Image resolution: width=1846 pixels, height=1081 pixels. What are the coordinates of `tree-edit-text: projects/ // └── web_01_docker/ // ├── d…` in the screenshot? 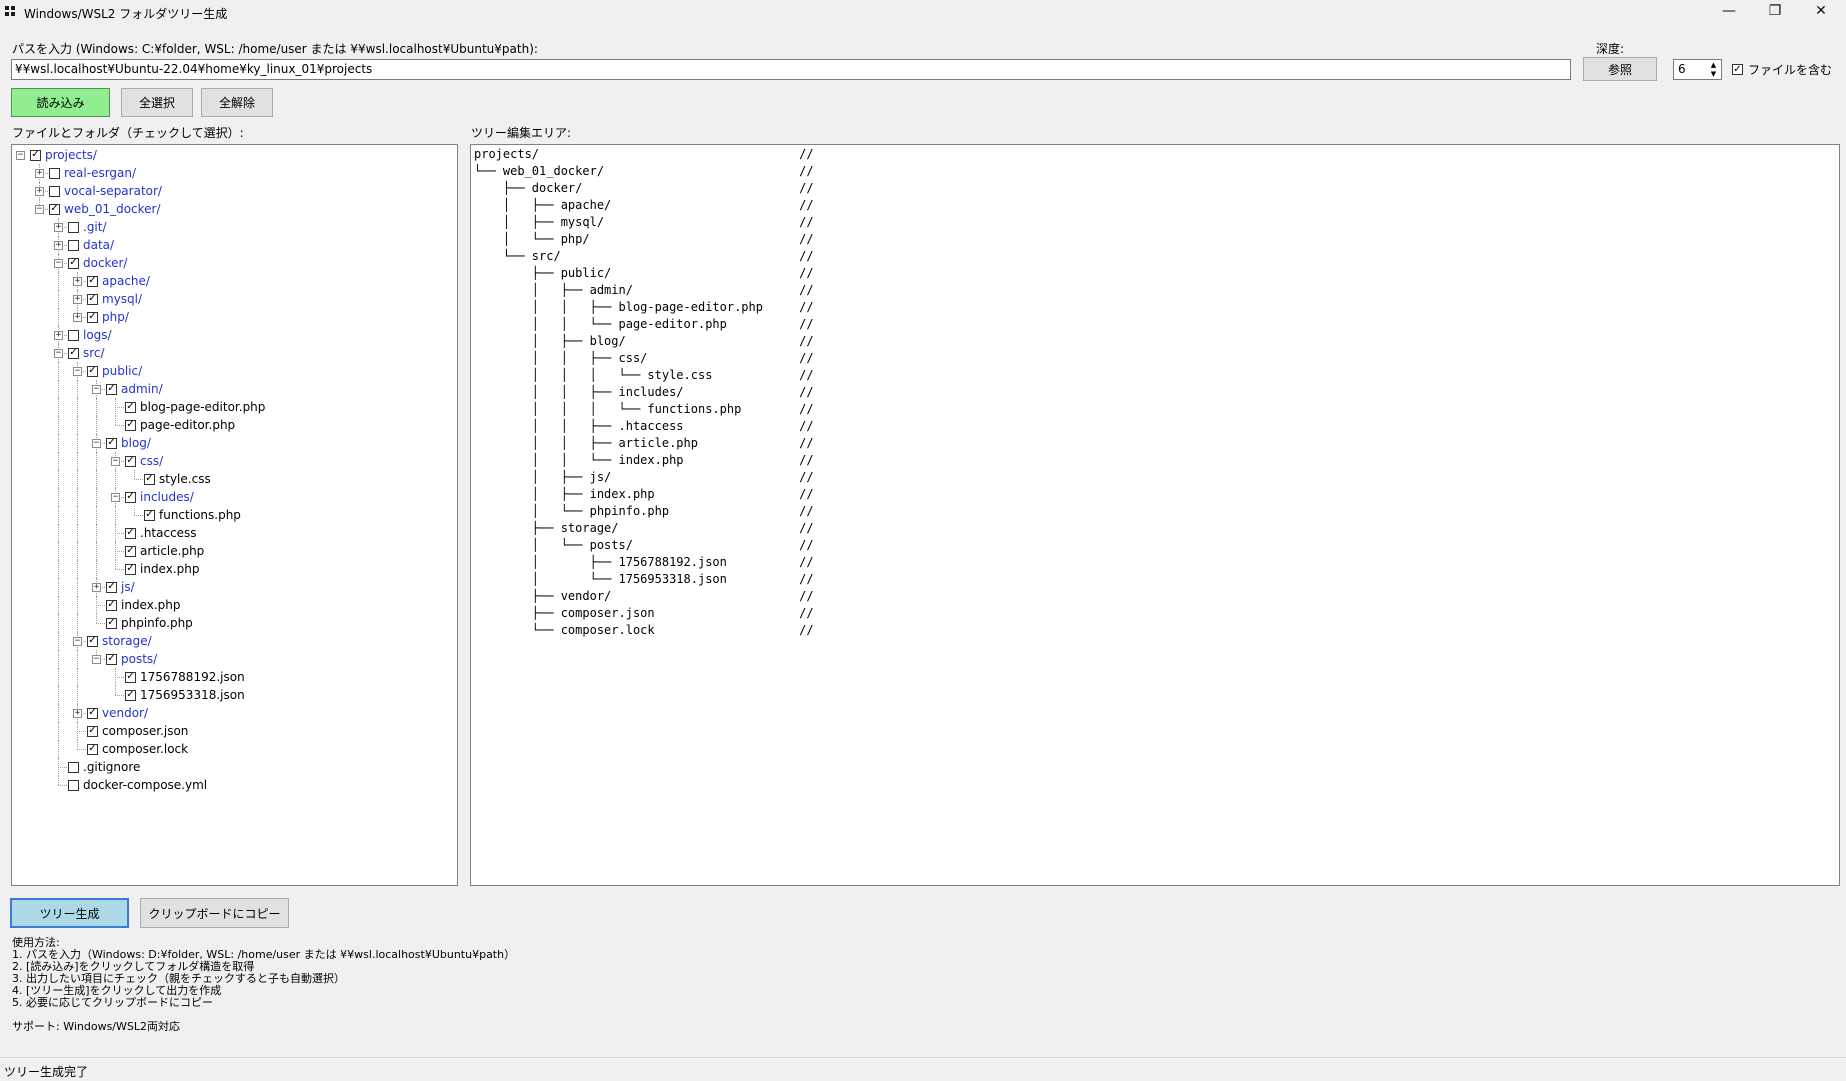 It's located at (644, 392).